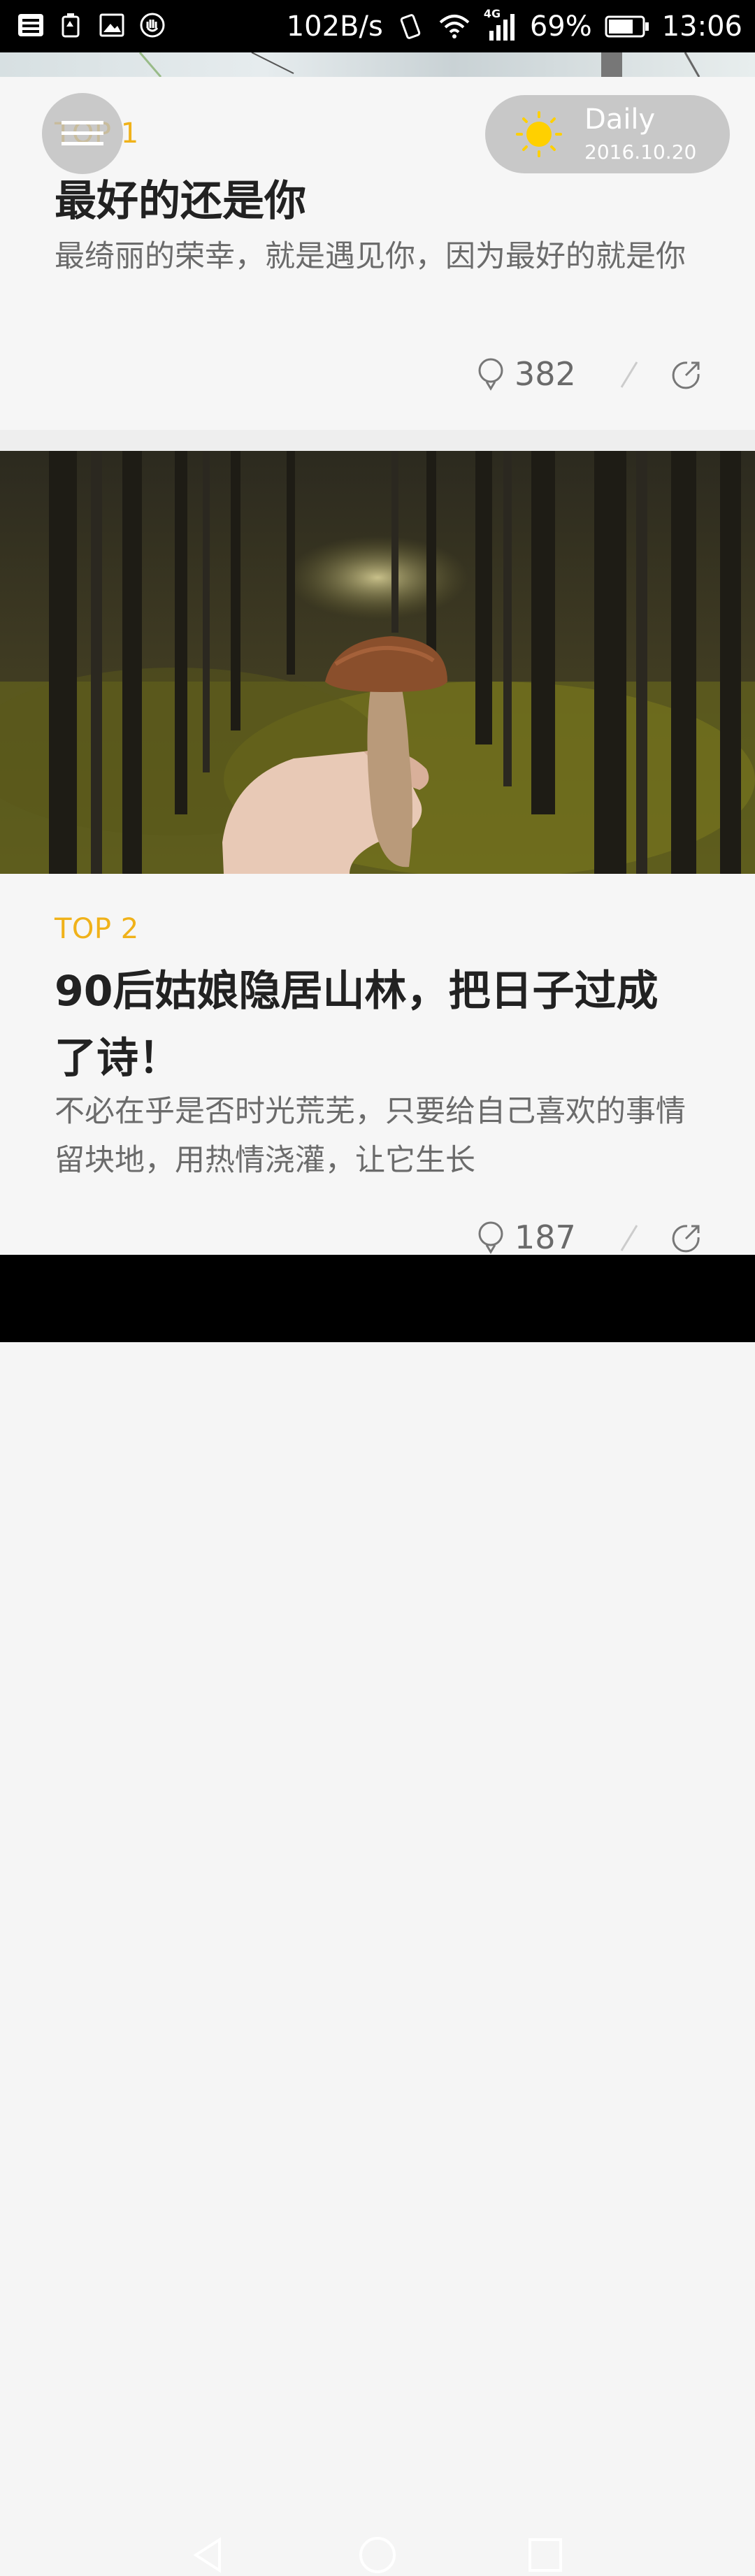 This screenshot has height=2576, width=755. Describe the element at coordinates (91, 25) in the screenshot. I see `status-left-icons` at that location.